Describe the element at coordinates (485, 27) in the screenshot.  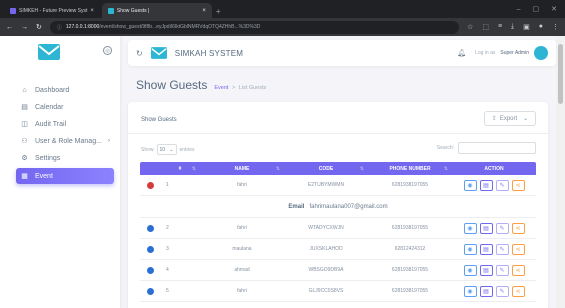
I see `extension-icon: ⬚` at that location.